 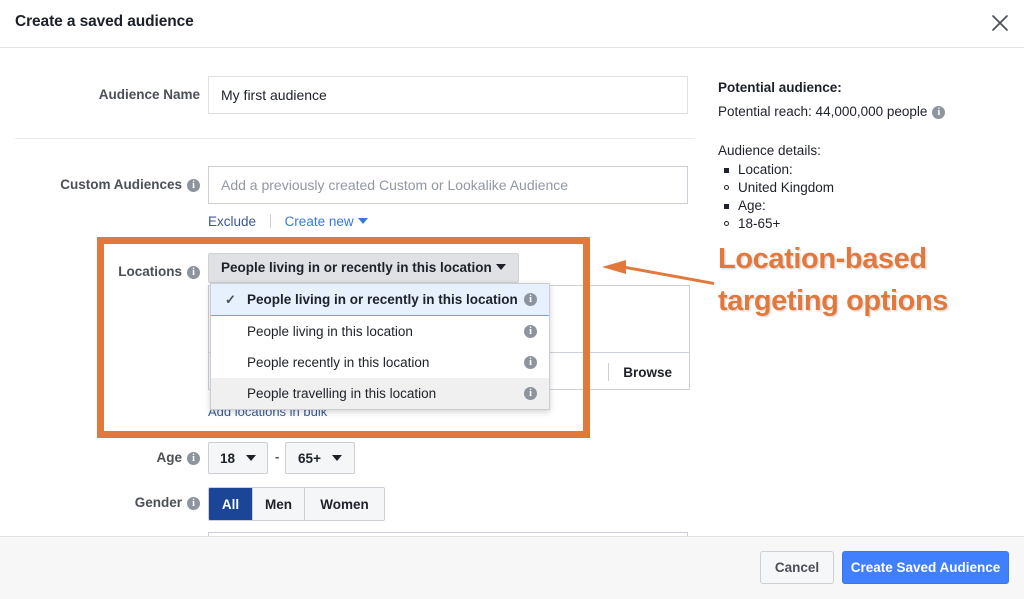 I want to click on list-item: 18-65+, so click(x=776, y=224).